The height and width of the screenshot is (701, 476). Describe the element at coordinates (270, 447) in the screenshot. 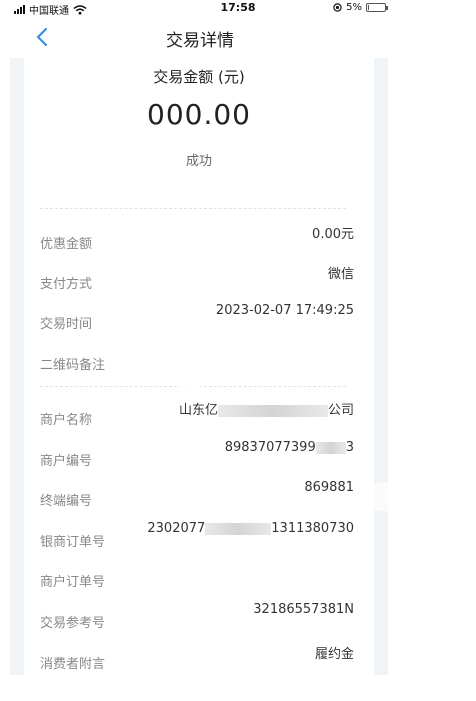

I see `merchant-no-start: 89837077399` at that location.